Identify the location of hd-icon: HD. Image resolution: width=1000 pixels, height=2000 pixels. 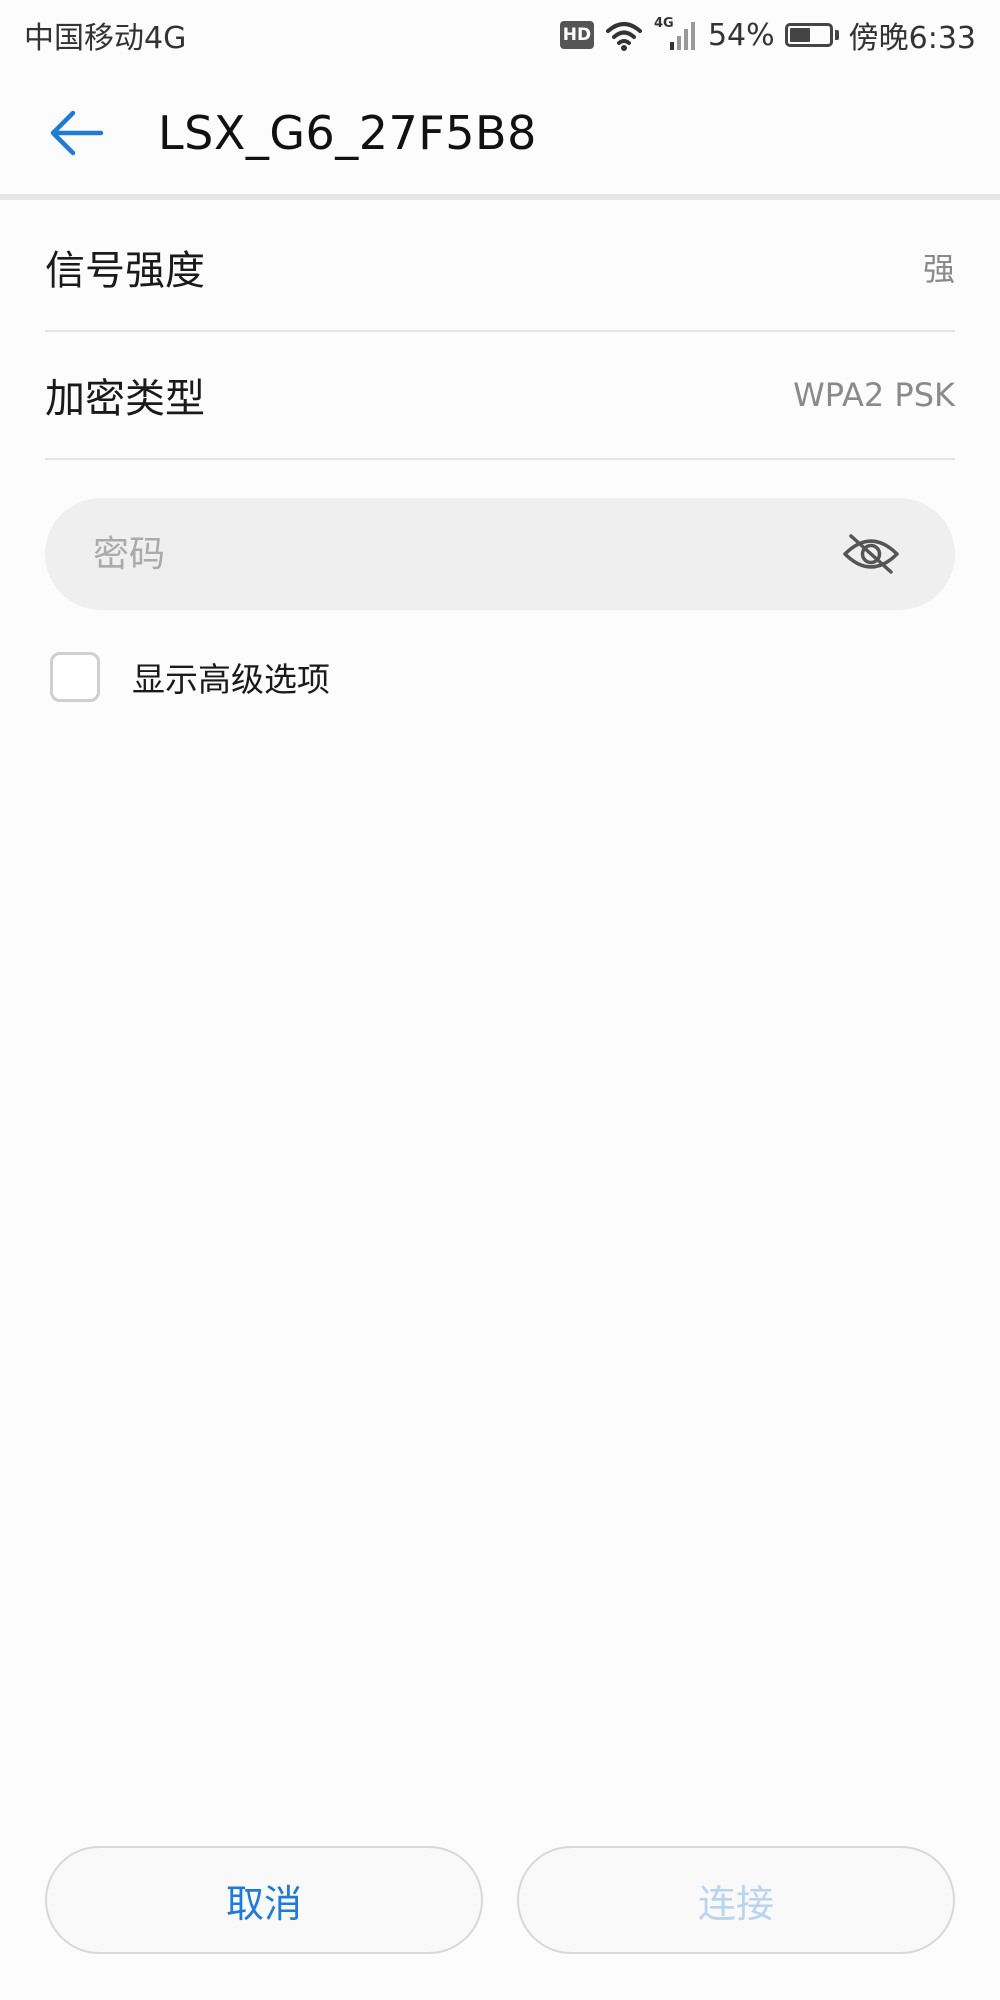
(576, 35).